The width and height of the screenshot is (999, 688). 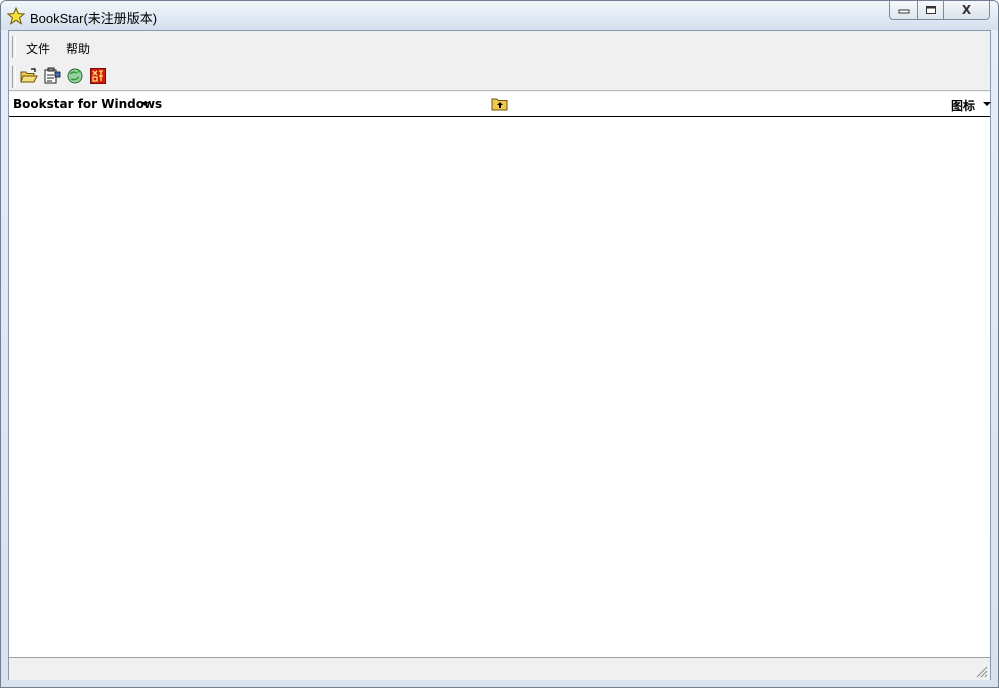 I want to click on register-icon, so click(x=98, y=76).